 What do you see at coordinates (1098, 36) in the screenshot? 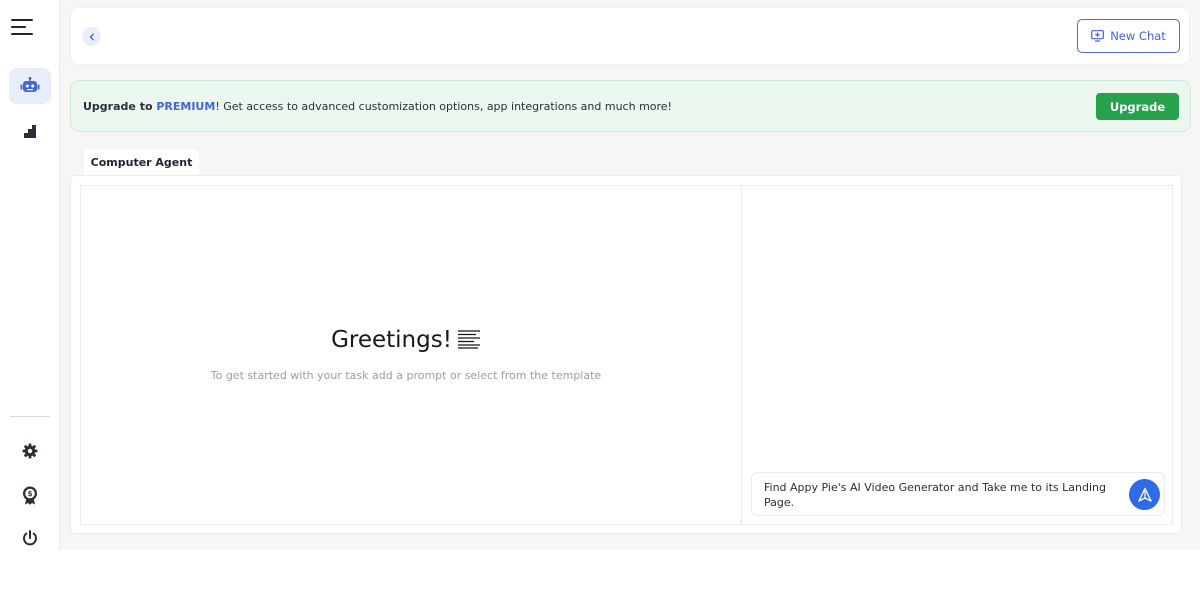
I see `add-monitor-icon` at bounding box center [1098, 36].